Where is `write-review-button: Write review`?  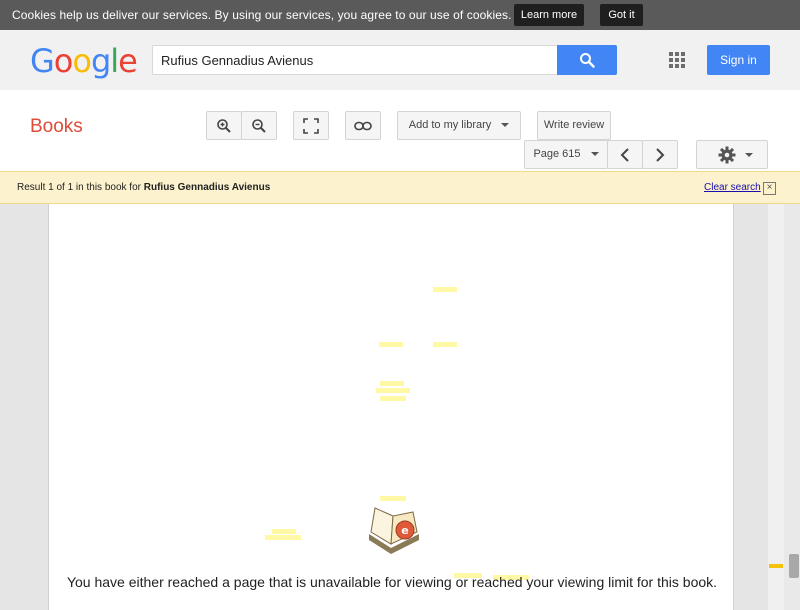 write-review-button: Write review is located at coordinates (574, 125).